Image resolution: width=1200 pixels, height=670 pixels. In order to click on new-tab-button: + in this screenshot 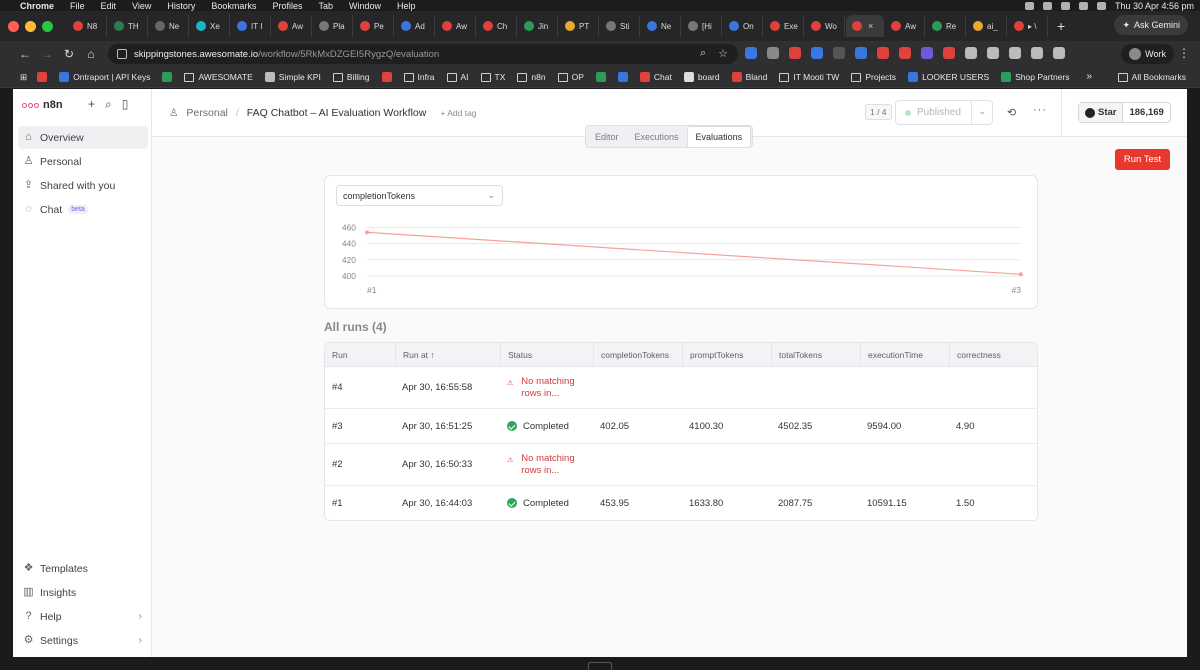, I will do `click(1061, 26)`.